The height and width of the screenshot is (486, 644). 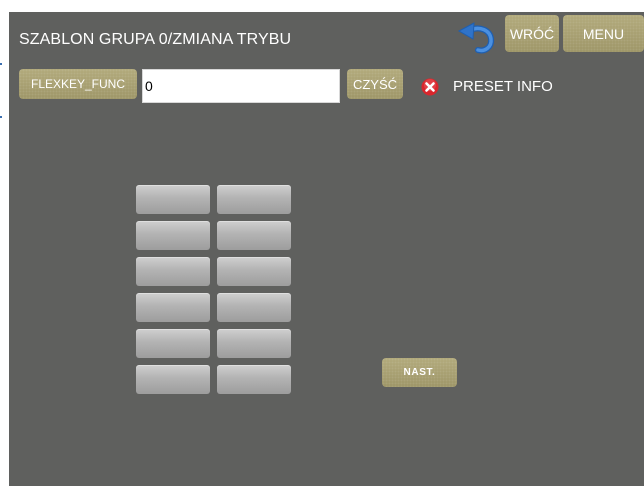 What do you see at coordinates (375, 84) in the screenshot?
I see `clear-button: CZYŚĆ` at bounding box center [375, 84].